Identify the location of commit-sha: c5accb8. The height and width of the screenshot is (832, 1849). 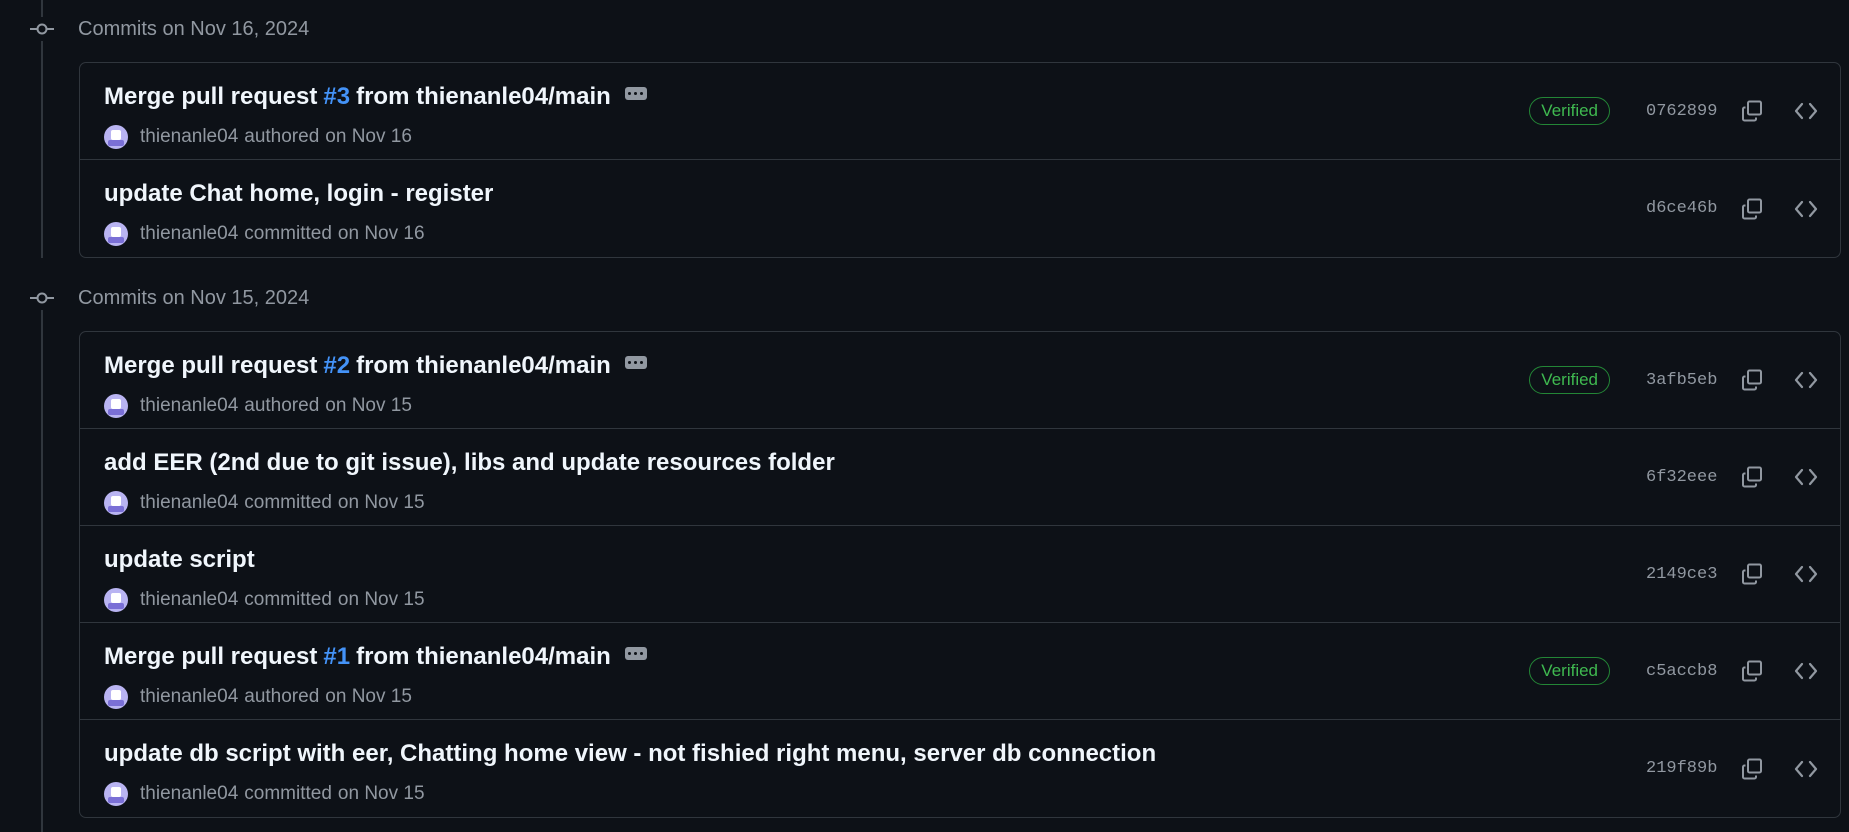
(1681, 671).